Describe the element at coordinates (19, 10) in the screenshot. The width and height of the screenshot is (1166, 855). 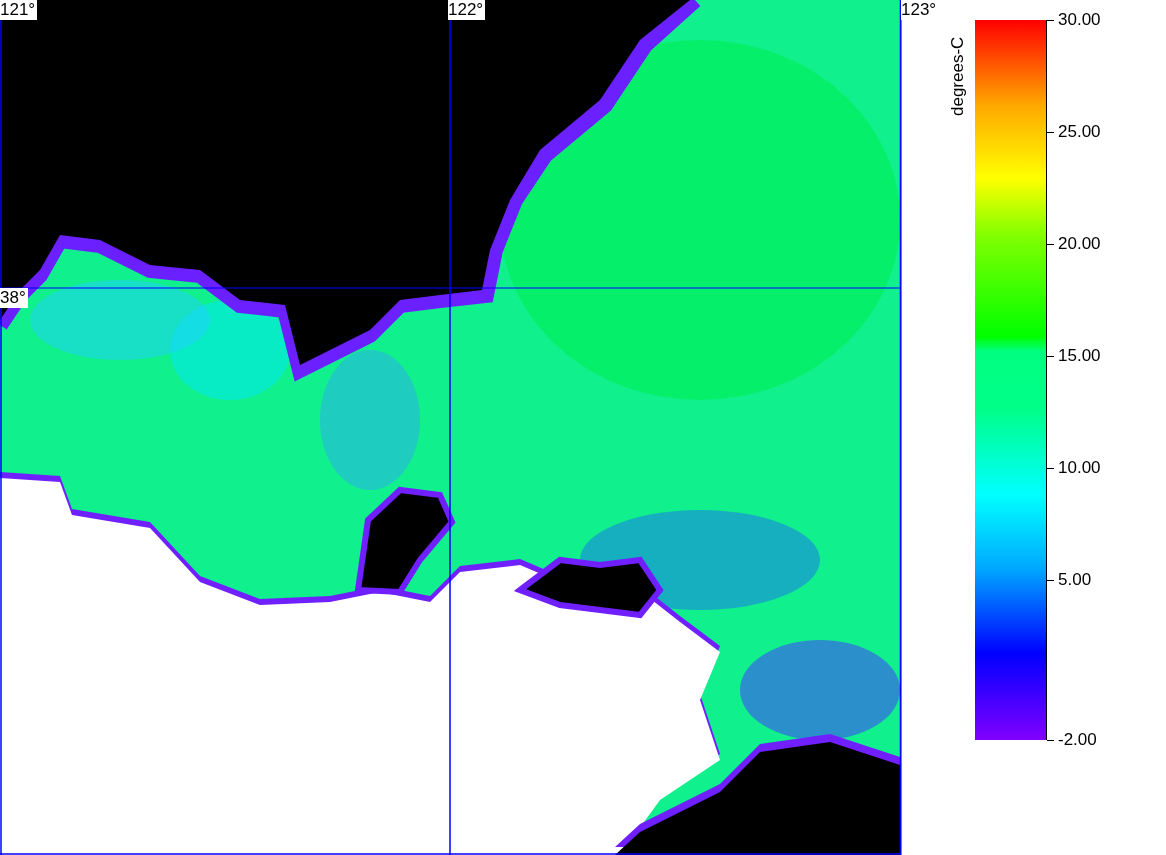
I see `longitude-label: 121°` at that location.